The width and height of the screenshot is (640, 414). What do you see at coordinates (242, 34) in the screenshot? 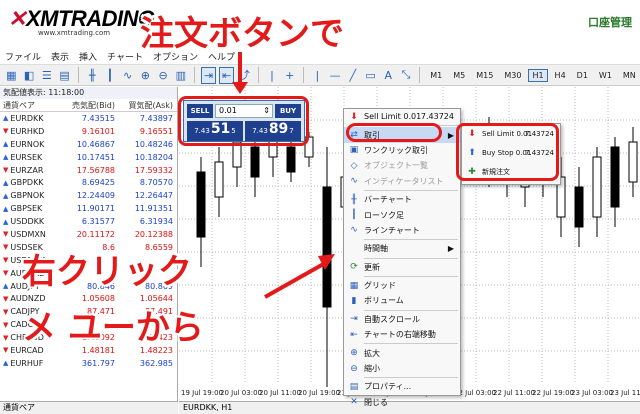
I see `annotation-top: 注文ボタンで` at bounding box center [242, 34].